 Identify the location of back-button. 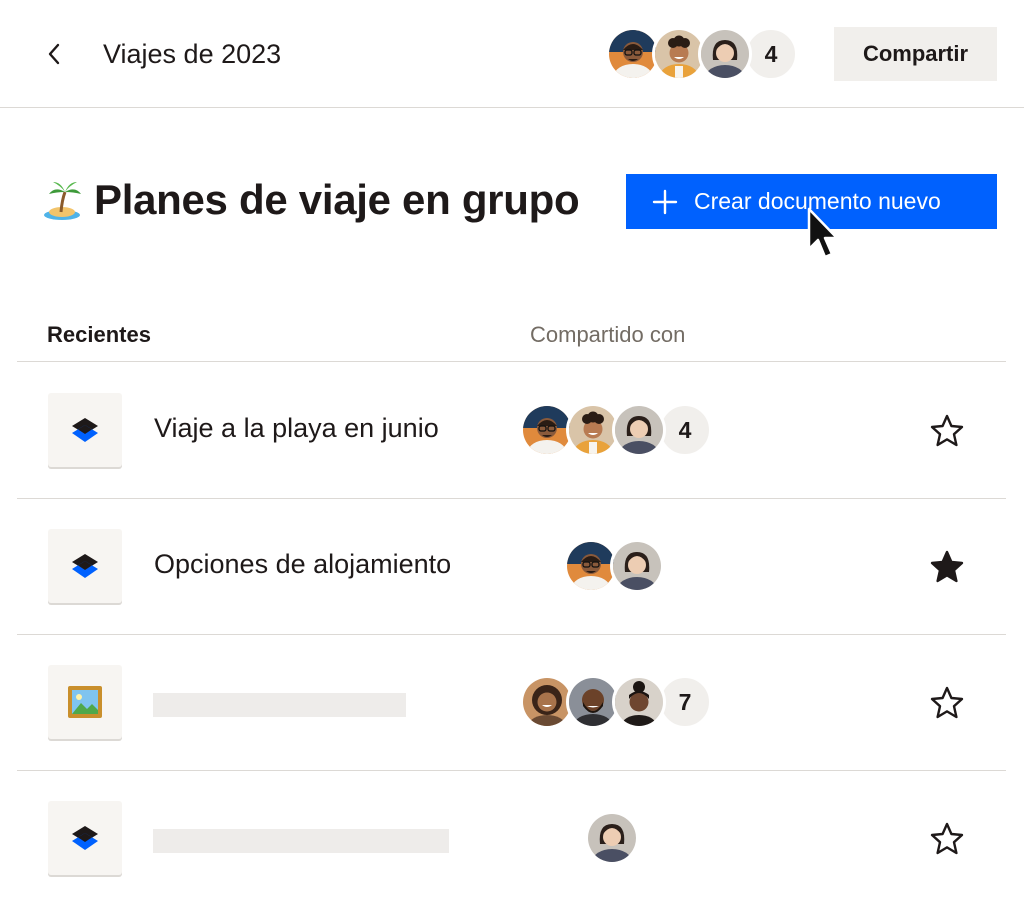
(54, 54).